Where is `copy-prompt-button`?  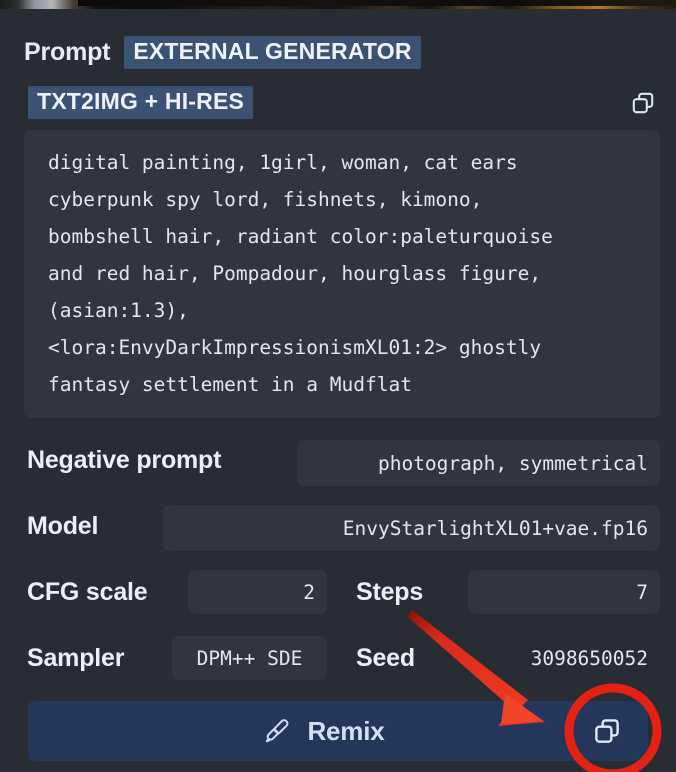
copy-prompt-button is located at coordinates (643, 103).